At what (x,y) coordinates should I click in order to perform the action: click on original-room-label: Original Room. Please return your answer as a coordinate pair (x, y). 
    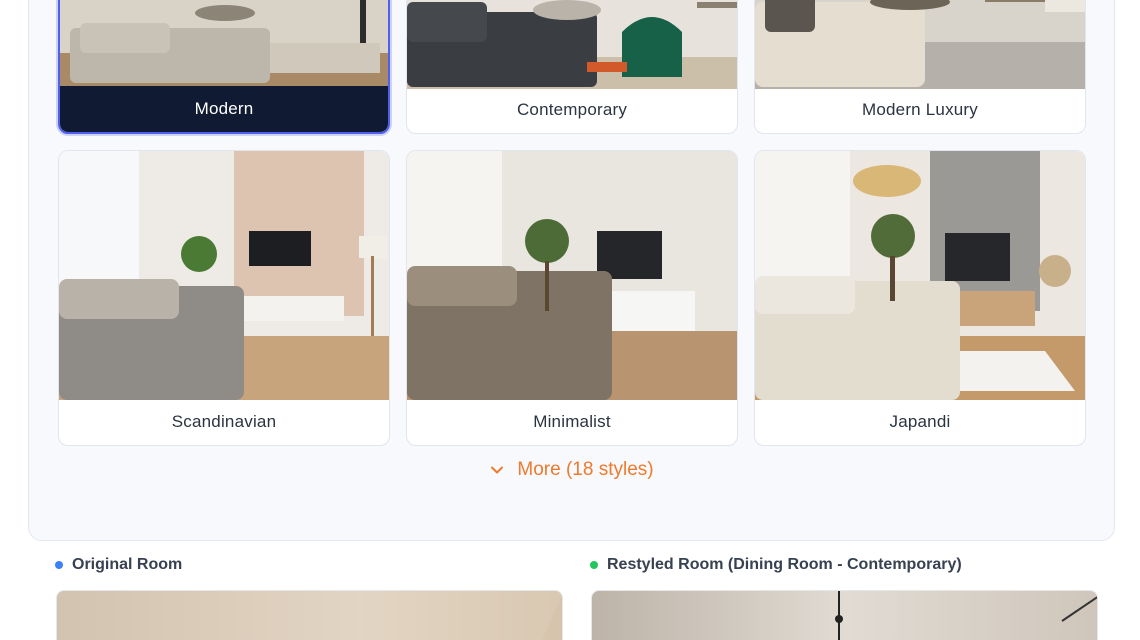
    Looking at the image, I should click on (127, 564).